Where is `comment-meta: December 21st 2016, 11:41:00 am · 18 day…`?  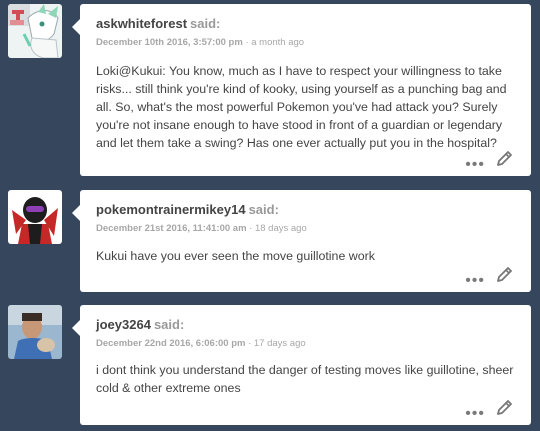 comment-meta: December 21st 2016, 11:41:00 am · 18 day… is located at coordinates (201, 228).